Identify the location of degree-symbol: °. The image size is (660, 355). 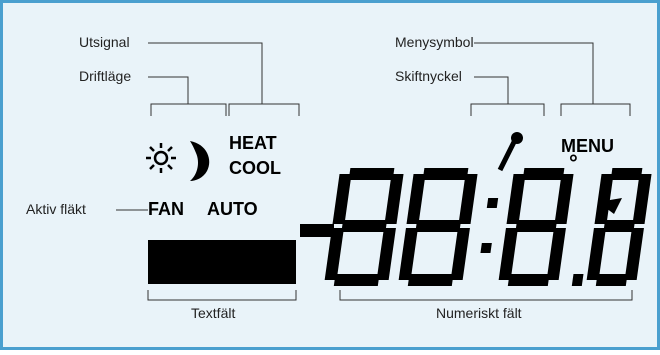
(573, 162).